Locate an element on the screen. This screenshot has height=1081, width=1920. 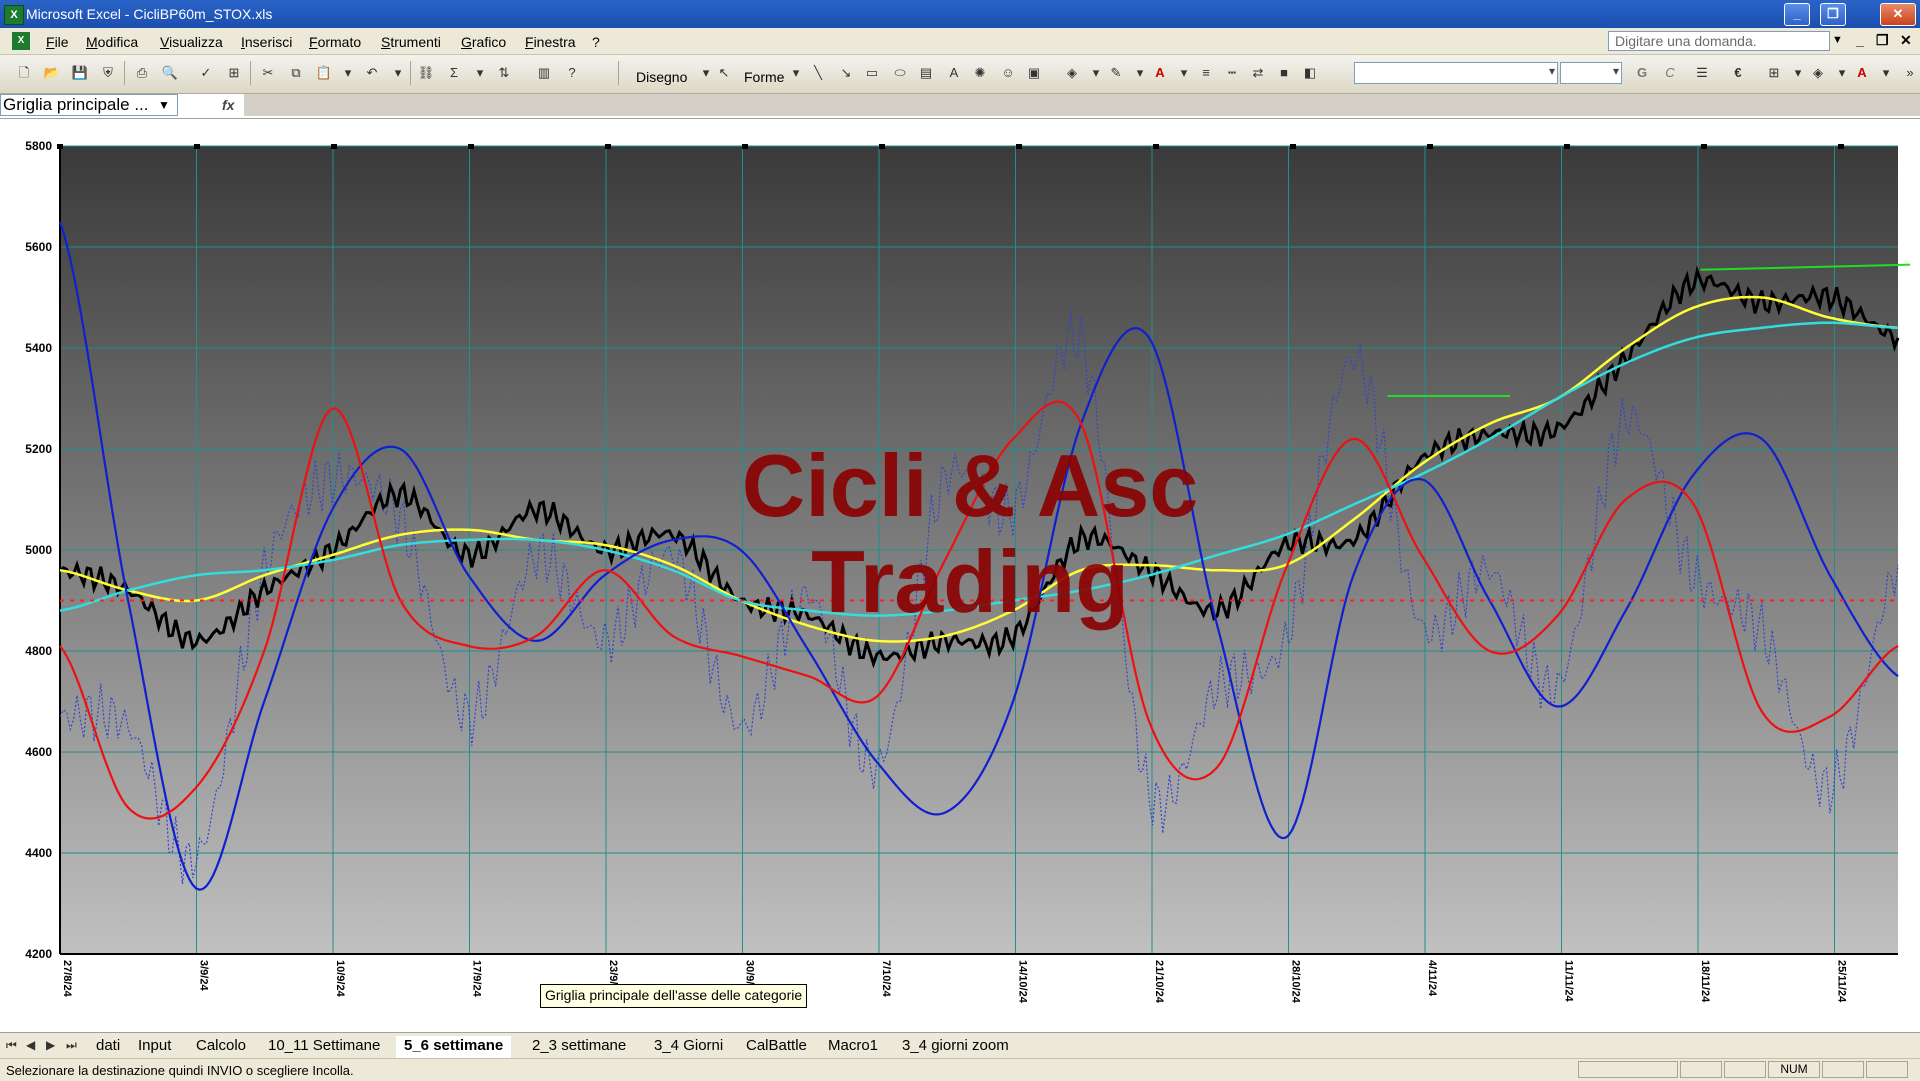
cut-icon: ✂ is located at coordinates (268, 73).